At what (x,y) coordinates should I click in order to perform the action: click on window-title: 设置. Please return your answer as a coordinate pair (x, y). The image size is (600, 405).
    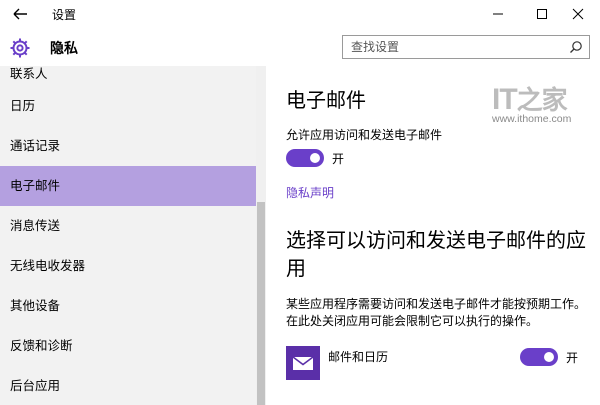
    Looking at the image, I should click on (64, 15).